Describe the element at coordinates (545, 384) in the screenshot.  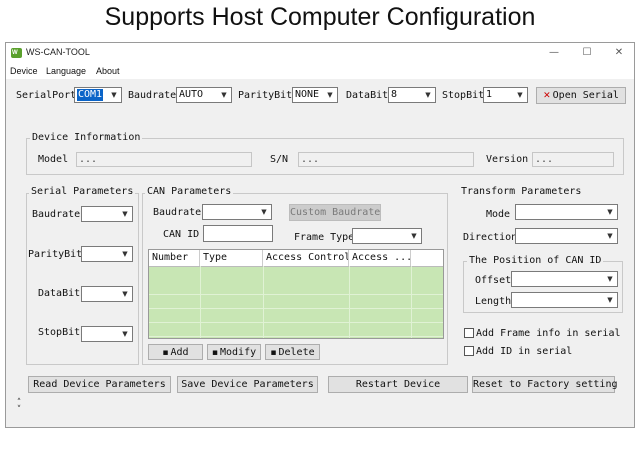
I see `reset-factory-button: Reset to Factory setting` at that location.